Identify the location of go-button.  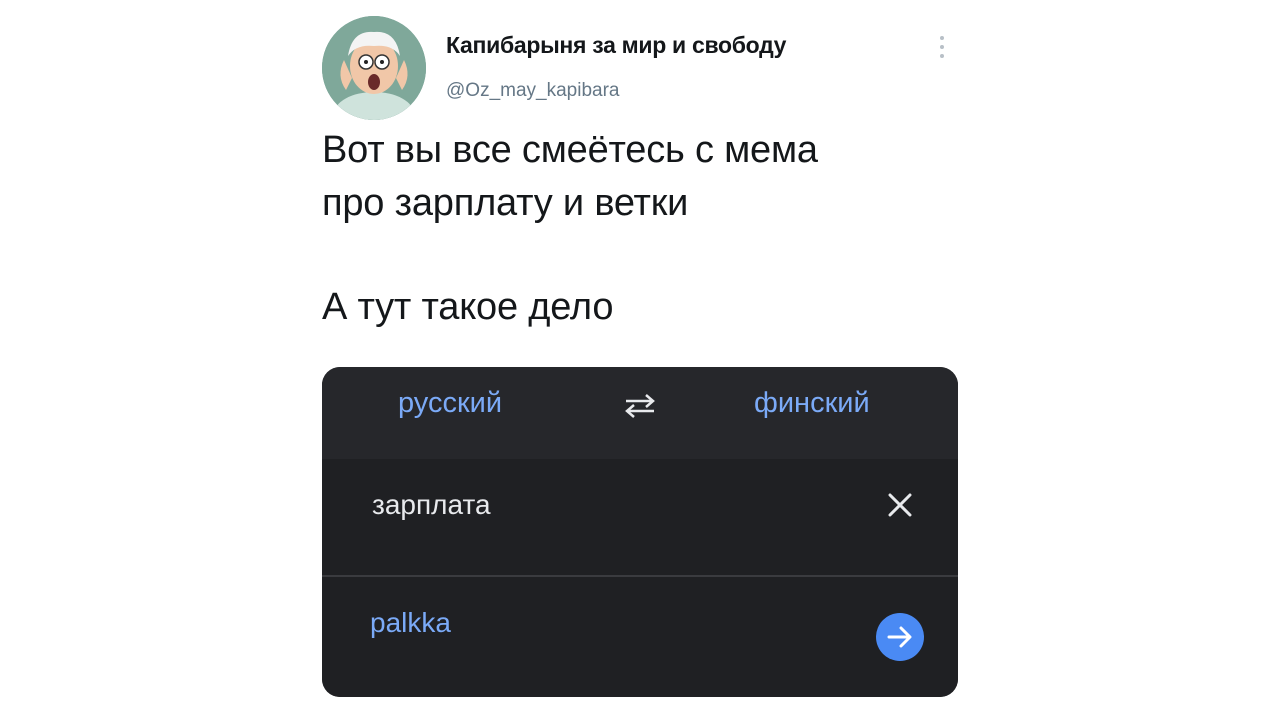
(900, 637).